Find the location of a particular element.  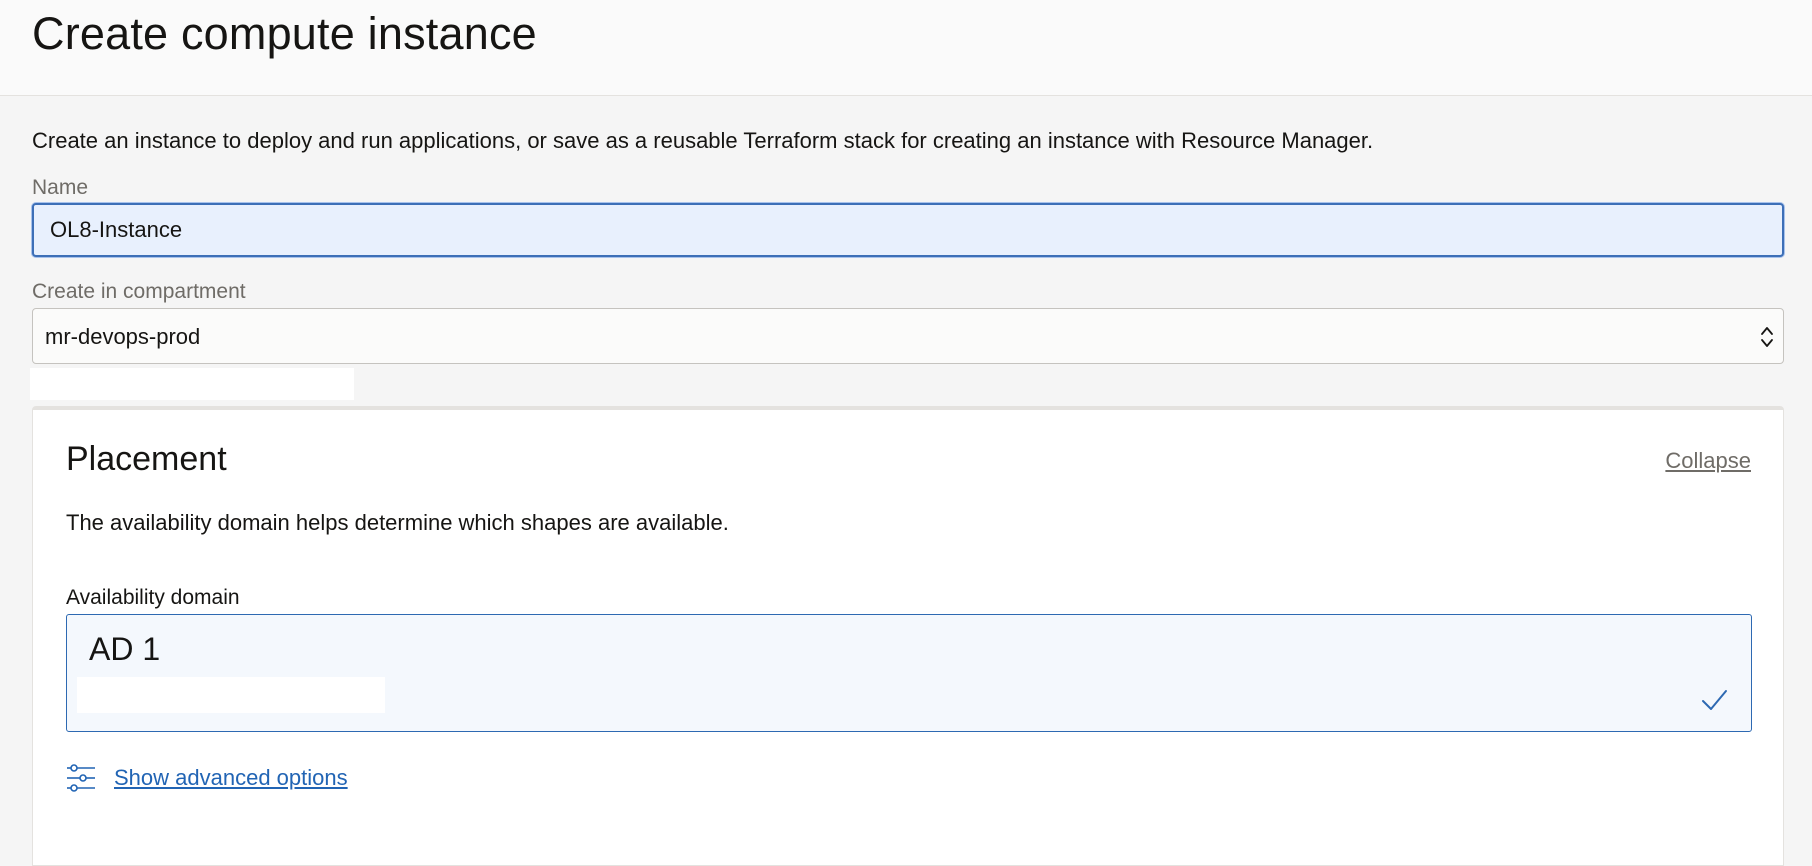

sliders-icon is located at coordinates (81, 778).